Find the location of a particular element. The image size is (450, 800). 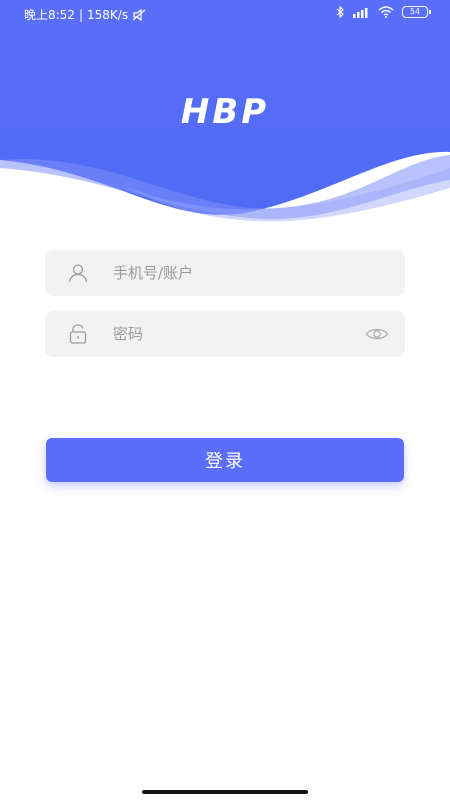

username-input is located at coordinates (228, 273).